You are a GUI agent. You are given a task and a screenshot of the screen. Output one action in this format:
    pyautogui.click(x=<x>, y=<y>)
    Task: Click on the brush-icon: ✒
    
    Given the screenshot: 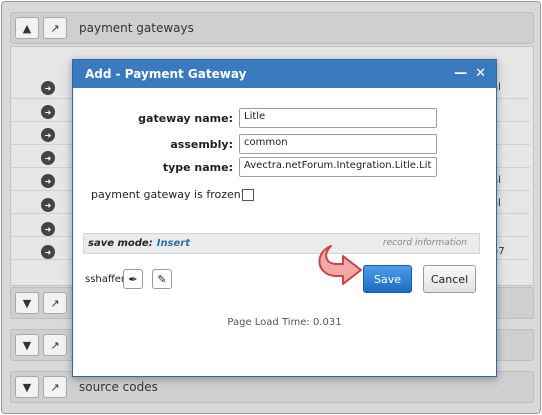 What is the action you would take?
    pyautogui.click(x=133, y=279)
    